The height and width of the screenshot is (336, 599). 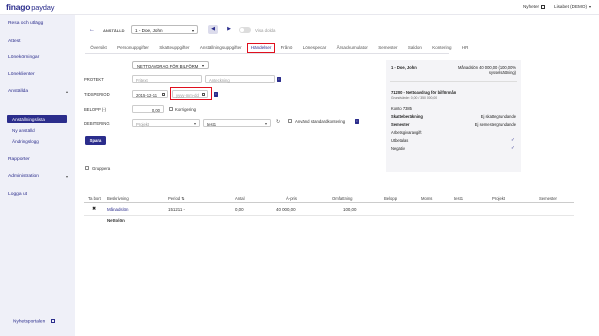 I want to click on tab-semester: Semester, so click(x=388, y=48).